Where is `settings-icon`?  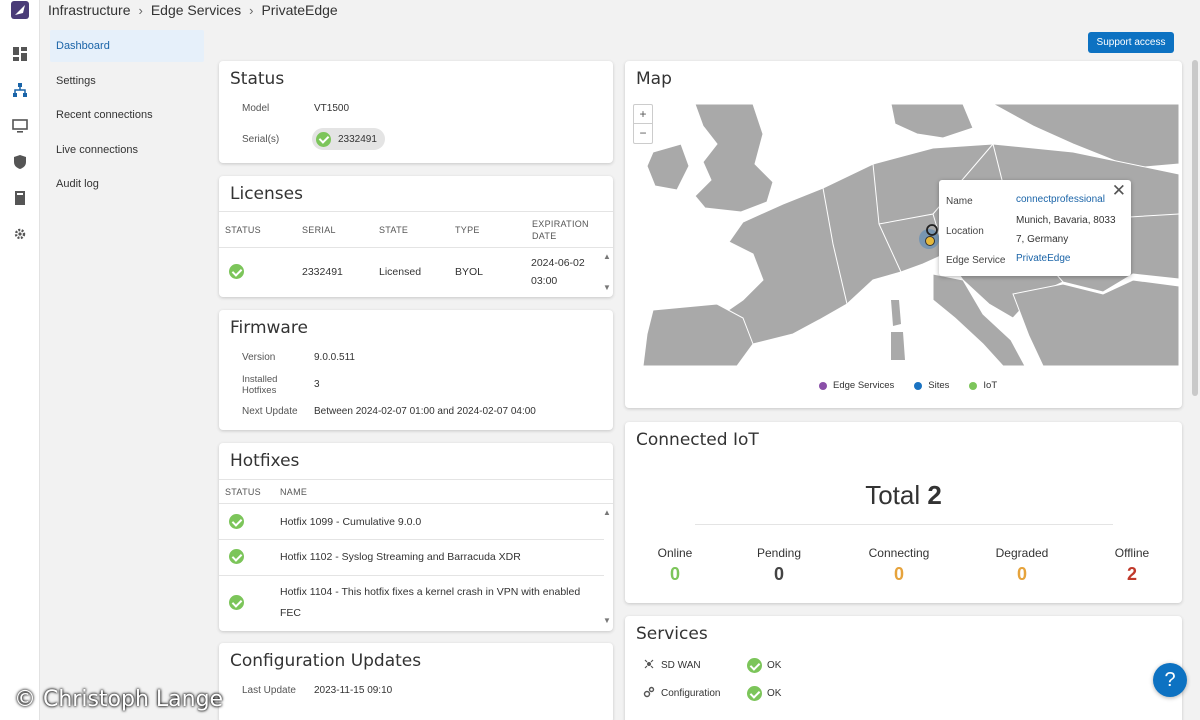
settings-icon is located at coordinates (20, 234).